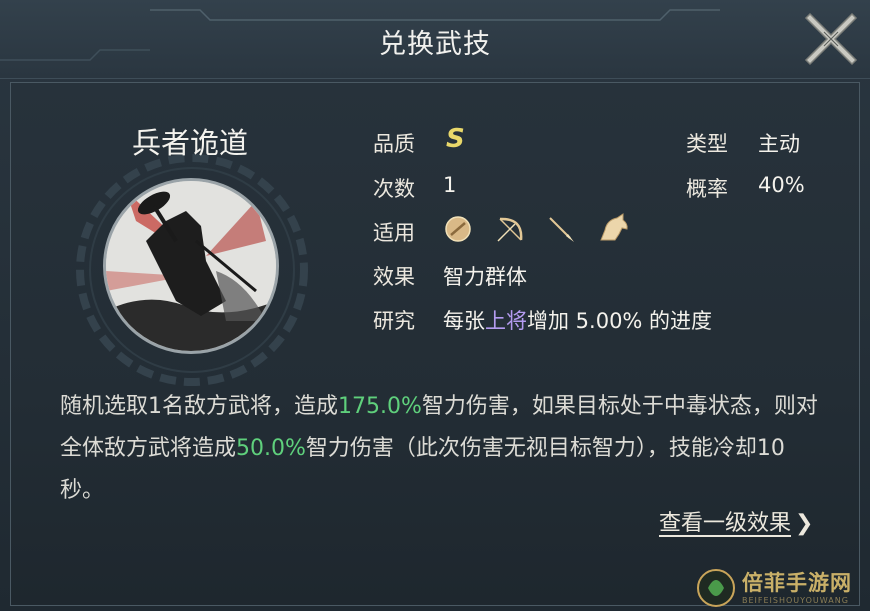 The width and height of the screenshot is (870, 611). Describe the element at coordinates (510, 229) in the screenshot. I see `bow-icon` at that location.